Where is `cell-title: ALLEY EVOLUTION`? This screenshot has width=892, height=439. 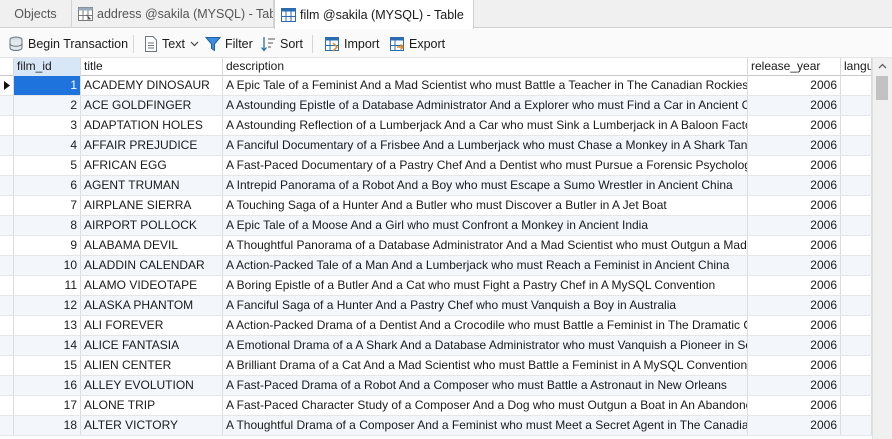
cell-title: ALLEY EVOLUTION is located at coordinates (152, 385).